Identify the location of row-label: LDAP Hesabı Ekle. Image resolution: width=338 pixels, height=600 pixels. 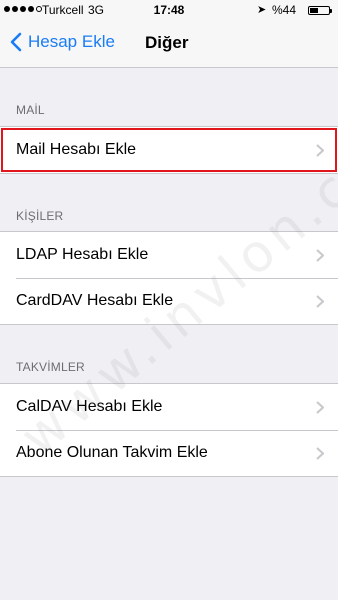
(82, 254).